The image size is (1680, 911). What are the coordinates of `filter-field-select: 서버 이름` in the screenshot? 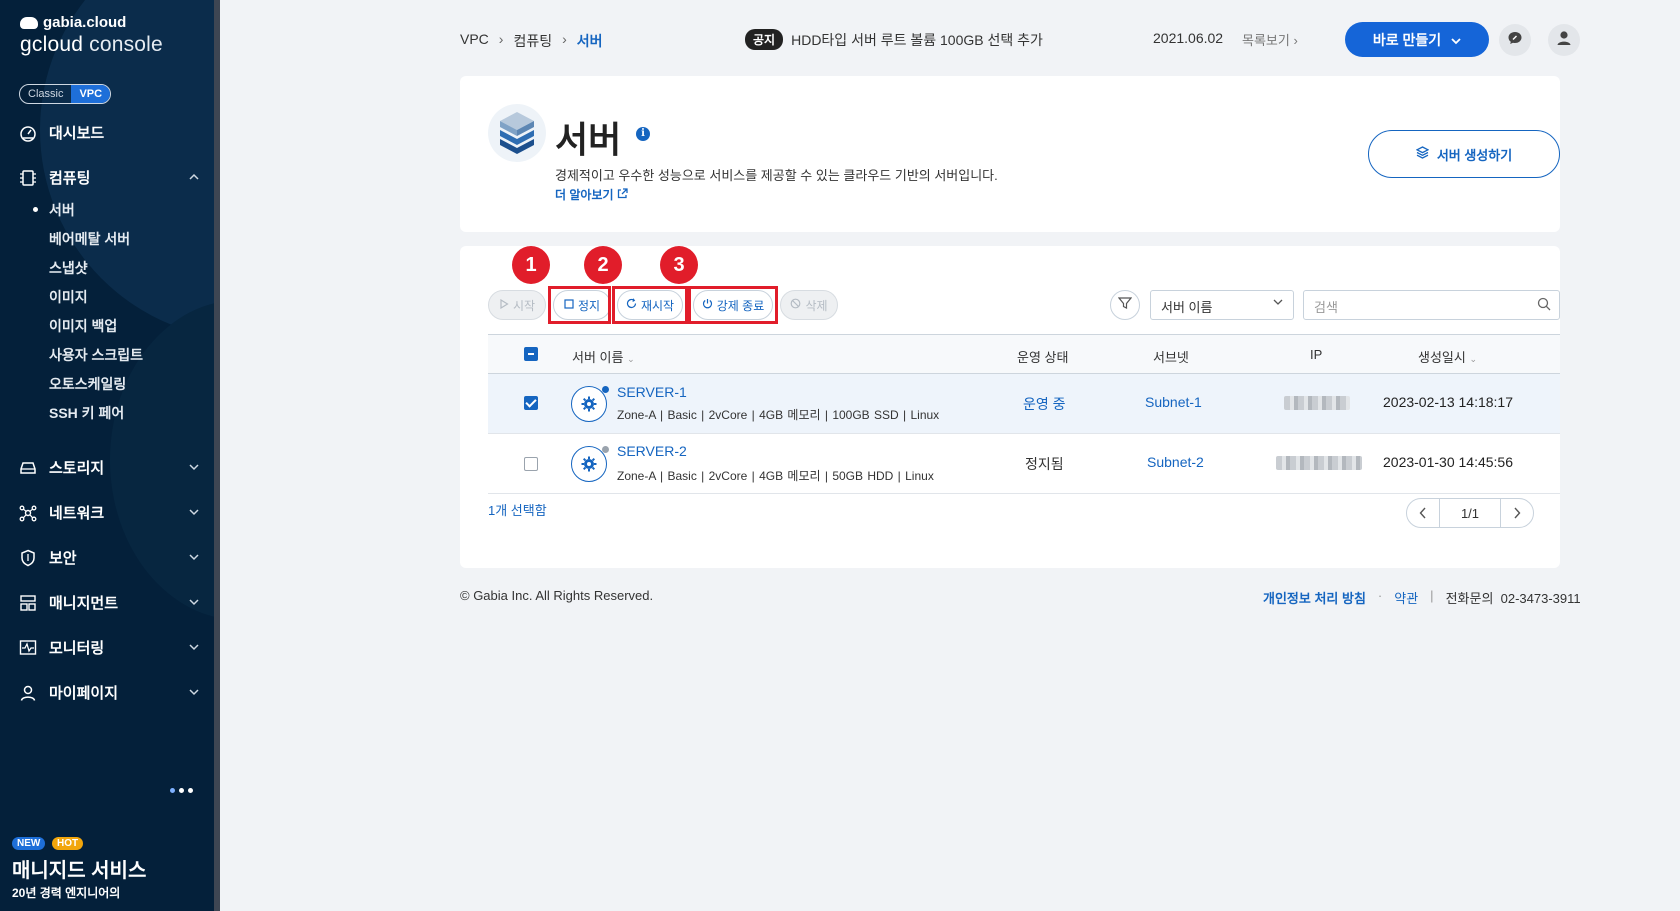 It's located at (1222, 305).